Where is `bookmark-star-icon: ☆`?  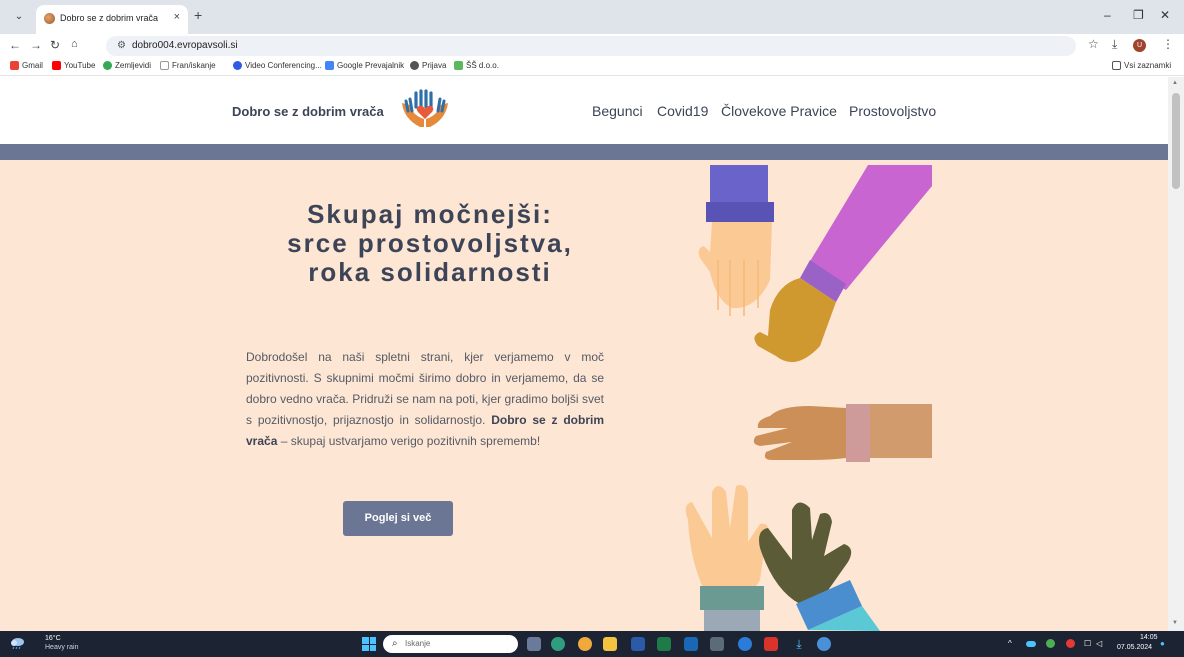
bookmark-star-icon: ☆ is located at coordinates (1093, 44).